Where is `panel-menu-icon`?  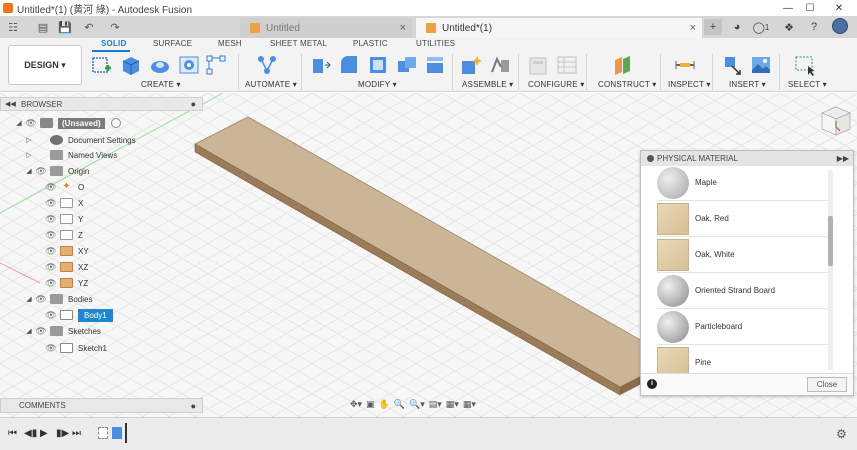 panel-menu-icon is located at coordinates (650, 158).